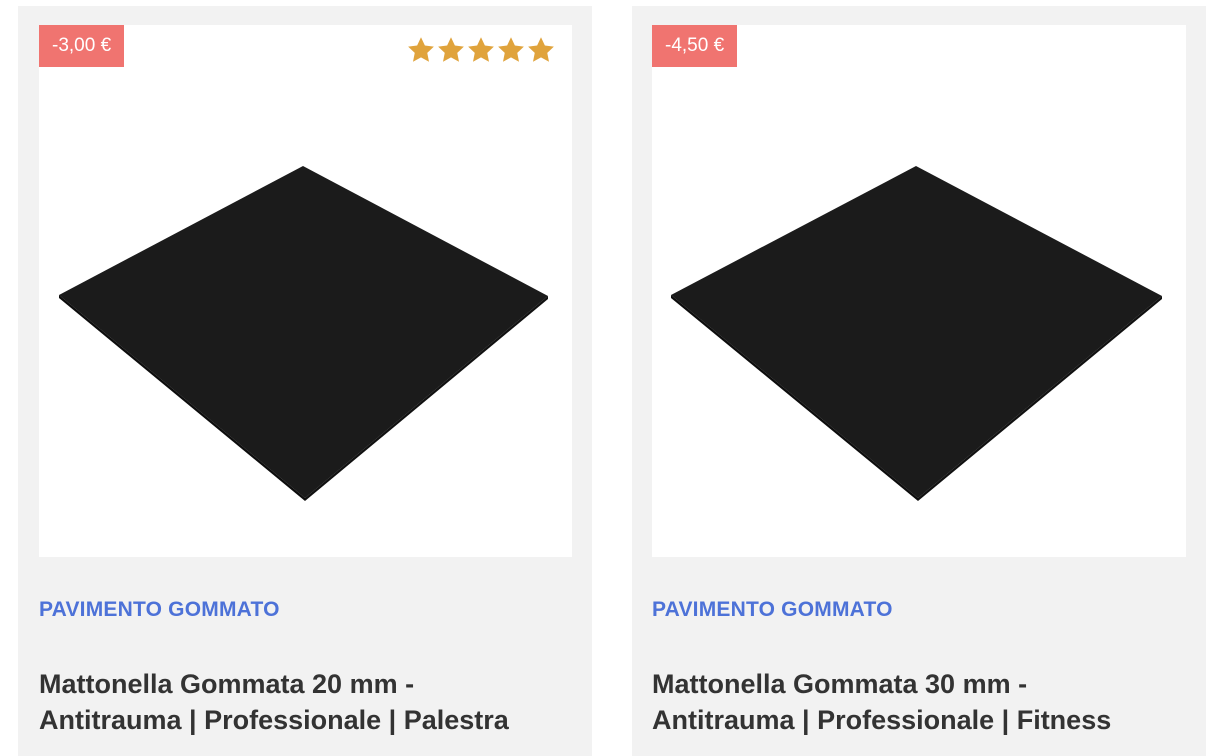 This screenshot has height=756, width=1226. I want to click on product-title-line-1: Mattonella Gommata 20 mm -, so click(227, 684).